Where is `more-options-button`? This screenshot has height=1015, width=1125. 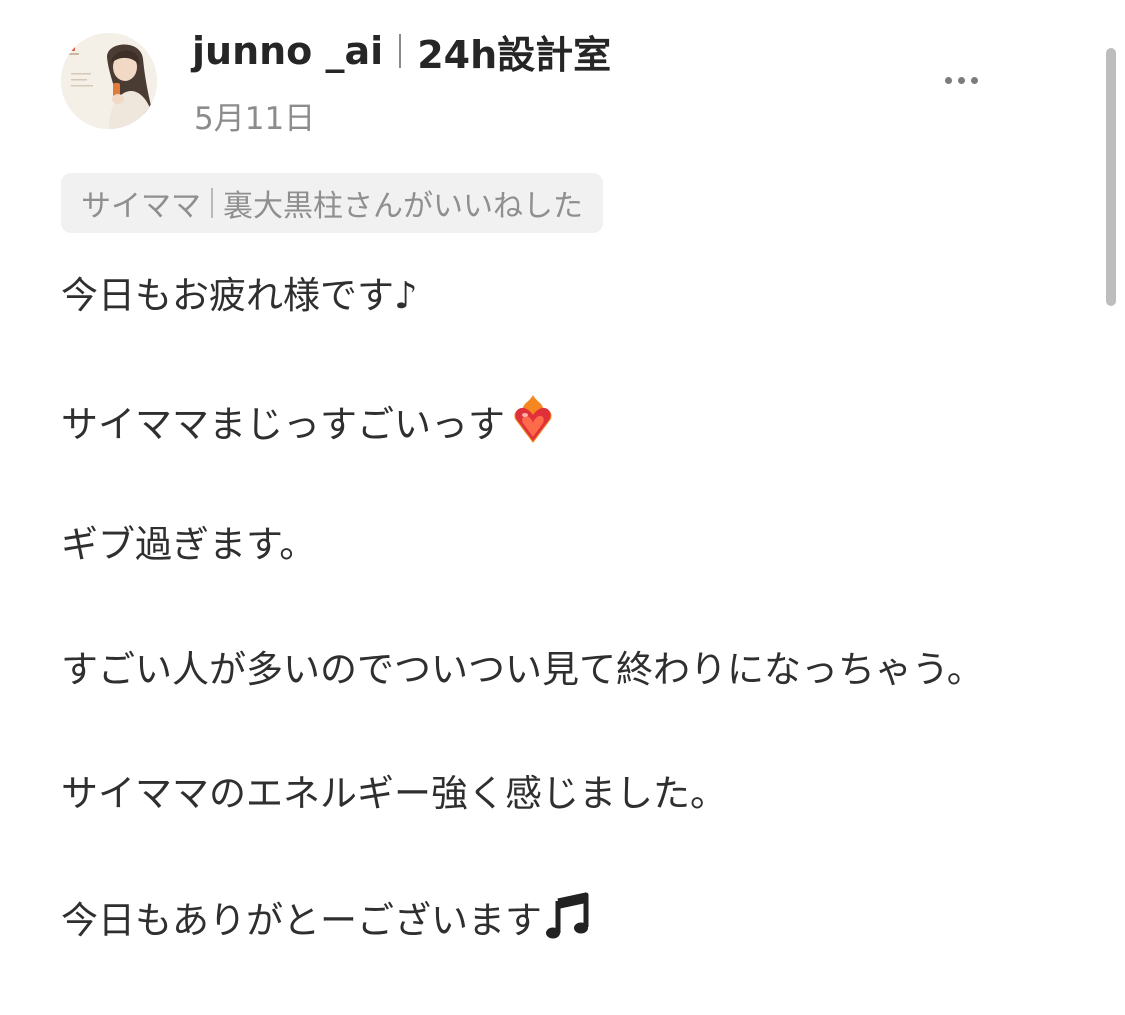
more-options-button is located at coordinates (961, 80).